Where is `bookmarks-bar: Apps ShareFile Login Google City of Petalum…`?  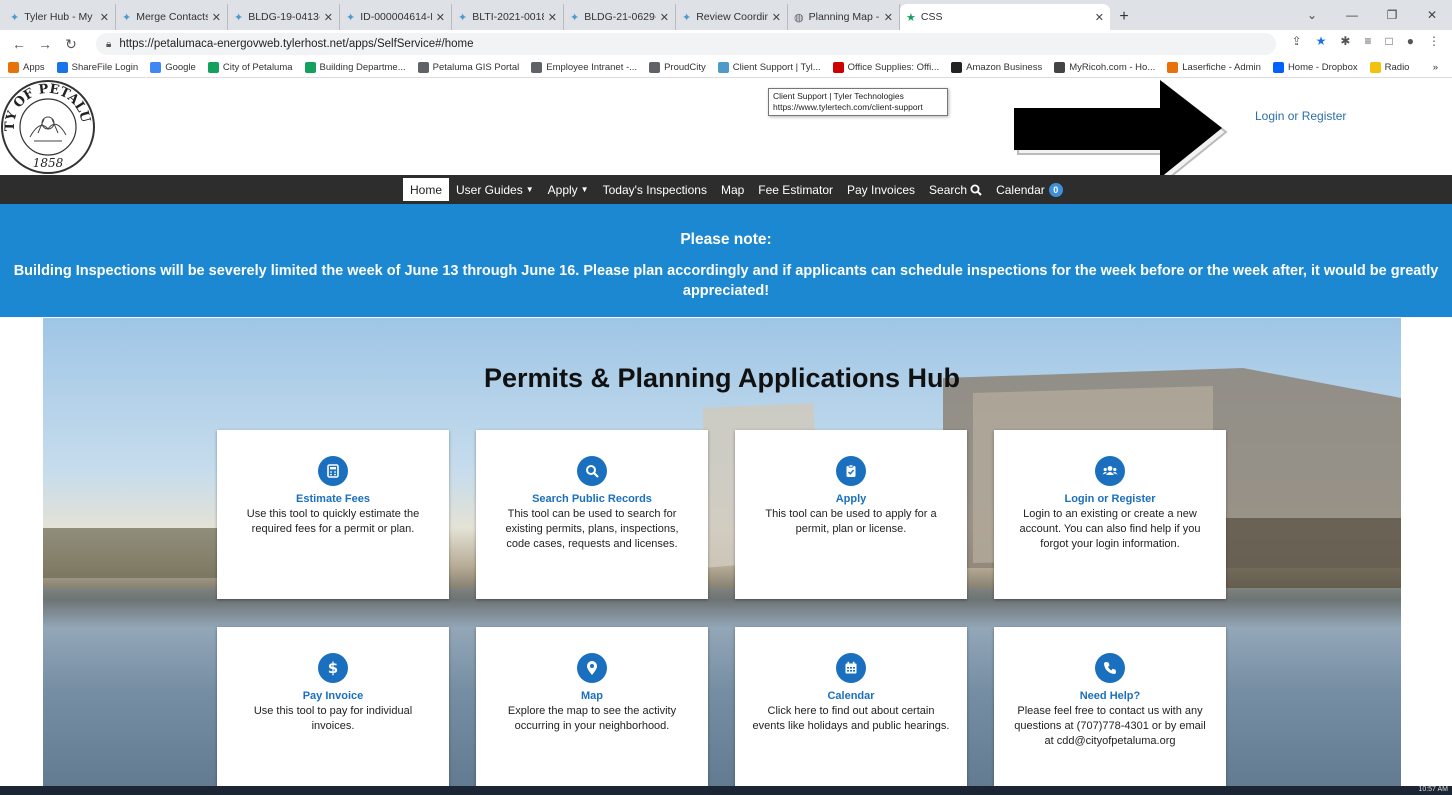
bookmarks-bar: Apps ShareFile Login Google City of Petalum… is located at coordinates (726, 68).